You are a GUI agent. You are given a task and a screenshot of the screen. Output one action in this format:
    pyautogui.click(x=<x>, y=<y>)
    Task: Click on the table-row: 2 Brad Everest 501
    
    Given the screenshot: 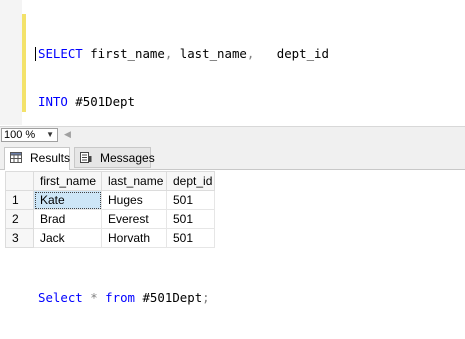 What is the action you would take?
    pyautogui.click(x=110, y=219)
    